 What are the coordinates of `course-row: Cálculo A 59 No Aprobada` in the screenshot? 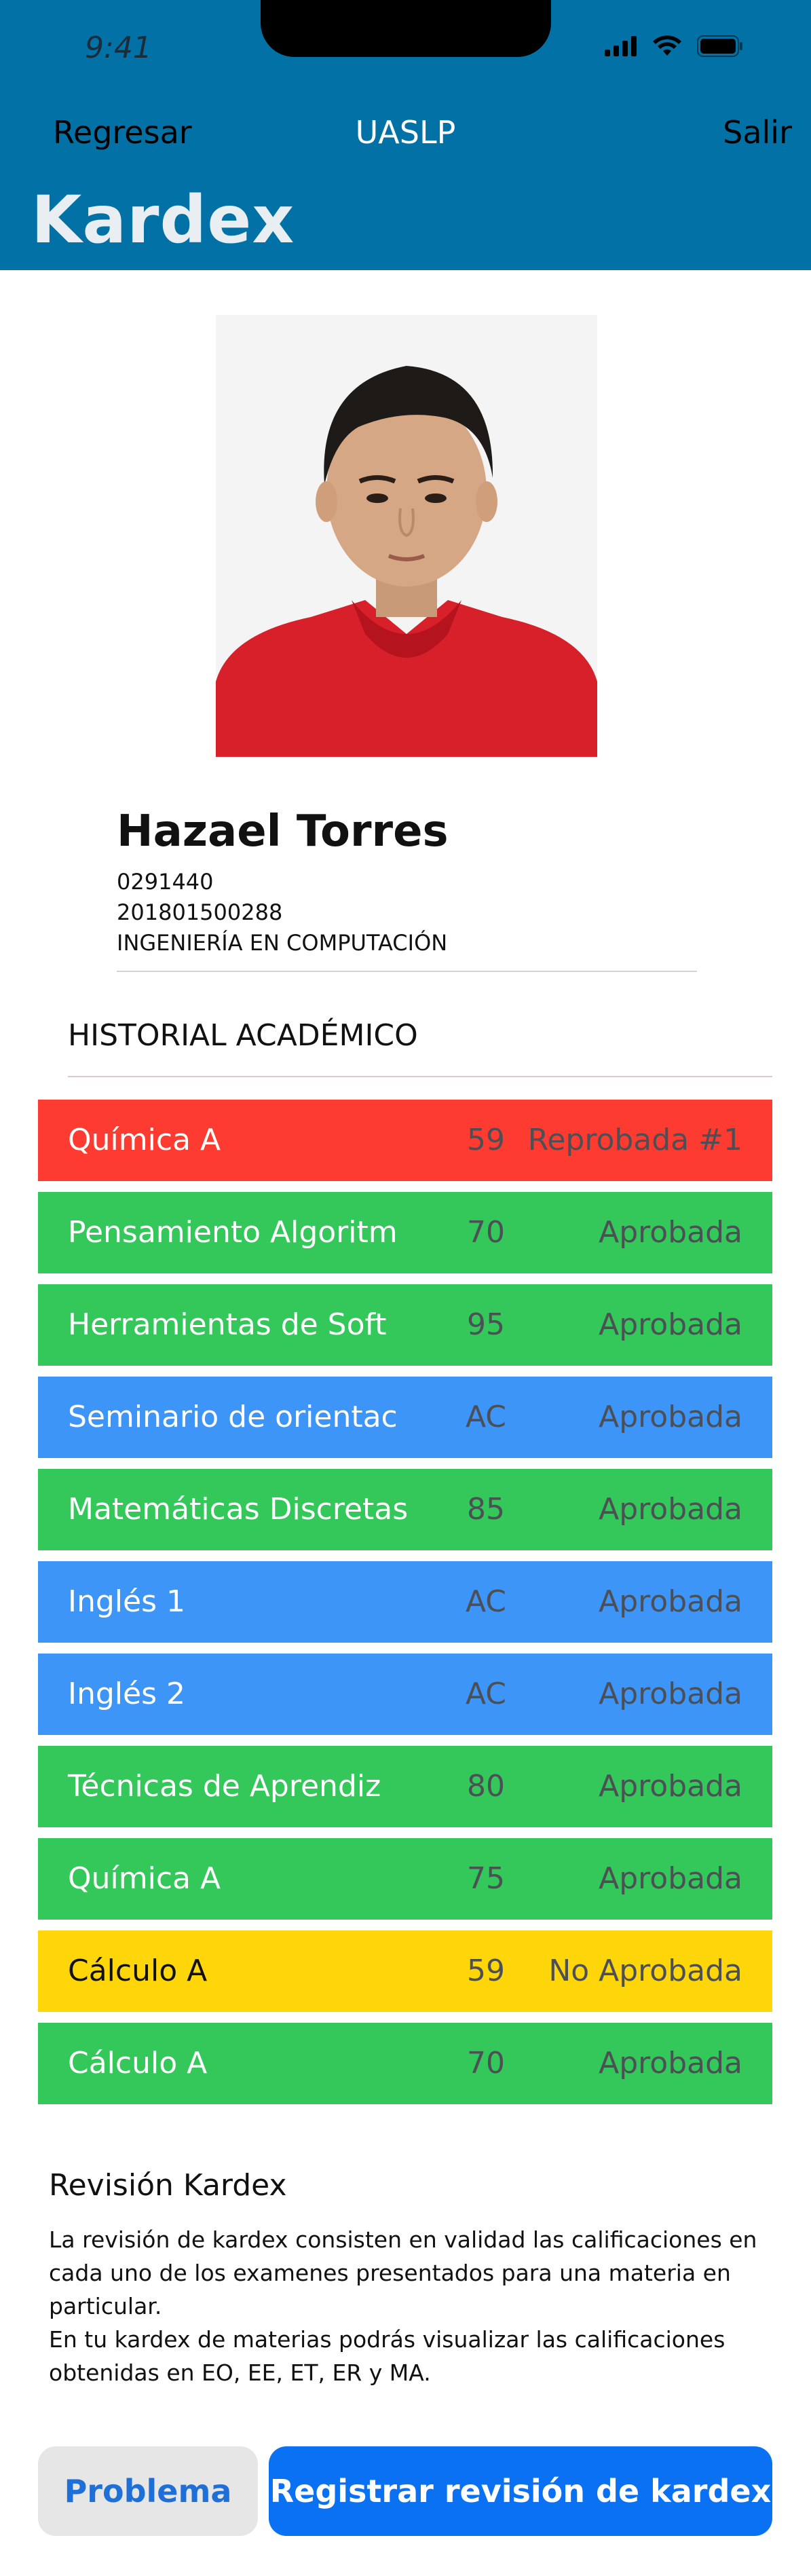 It's located at (405, 1971).